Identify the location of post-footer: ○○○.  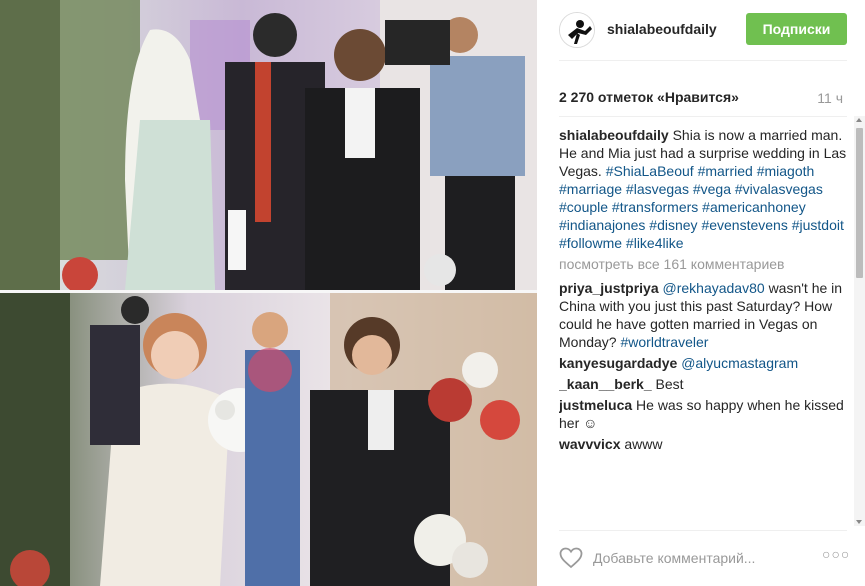
(701, 558).